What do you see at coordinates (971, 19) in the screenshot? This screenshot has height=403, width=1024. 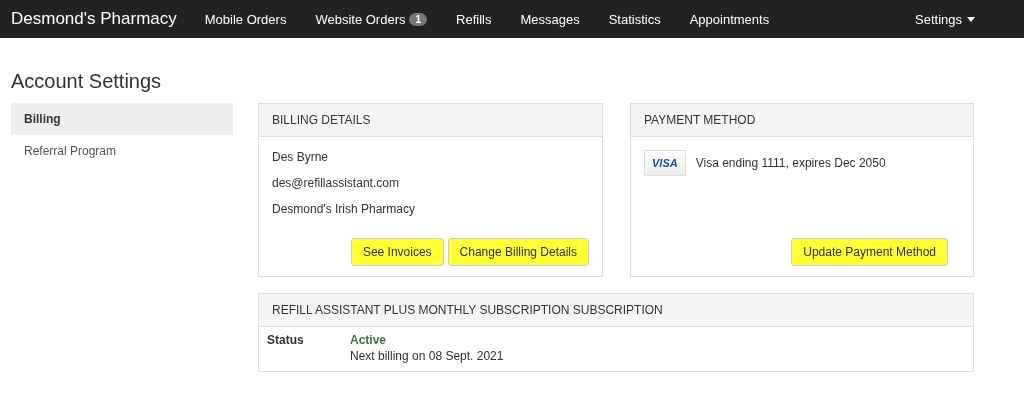 I see `caret-icon` at bounding box center [971, 19].